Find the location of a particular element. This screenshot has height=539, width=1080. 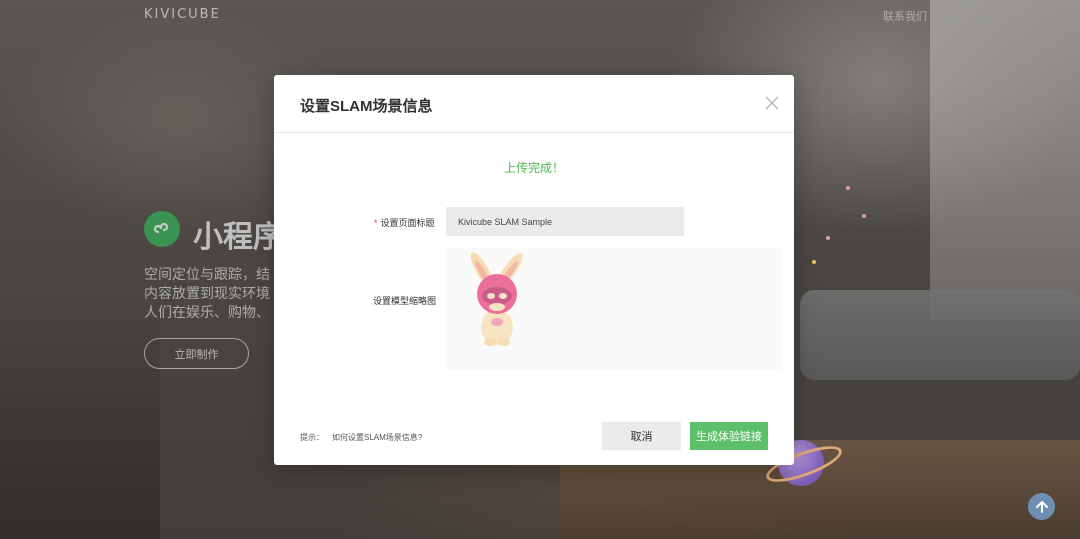

thumbnail-label: 设置模型缩略图 is located at coordinates (405, 301).